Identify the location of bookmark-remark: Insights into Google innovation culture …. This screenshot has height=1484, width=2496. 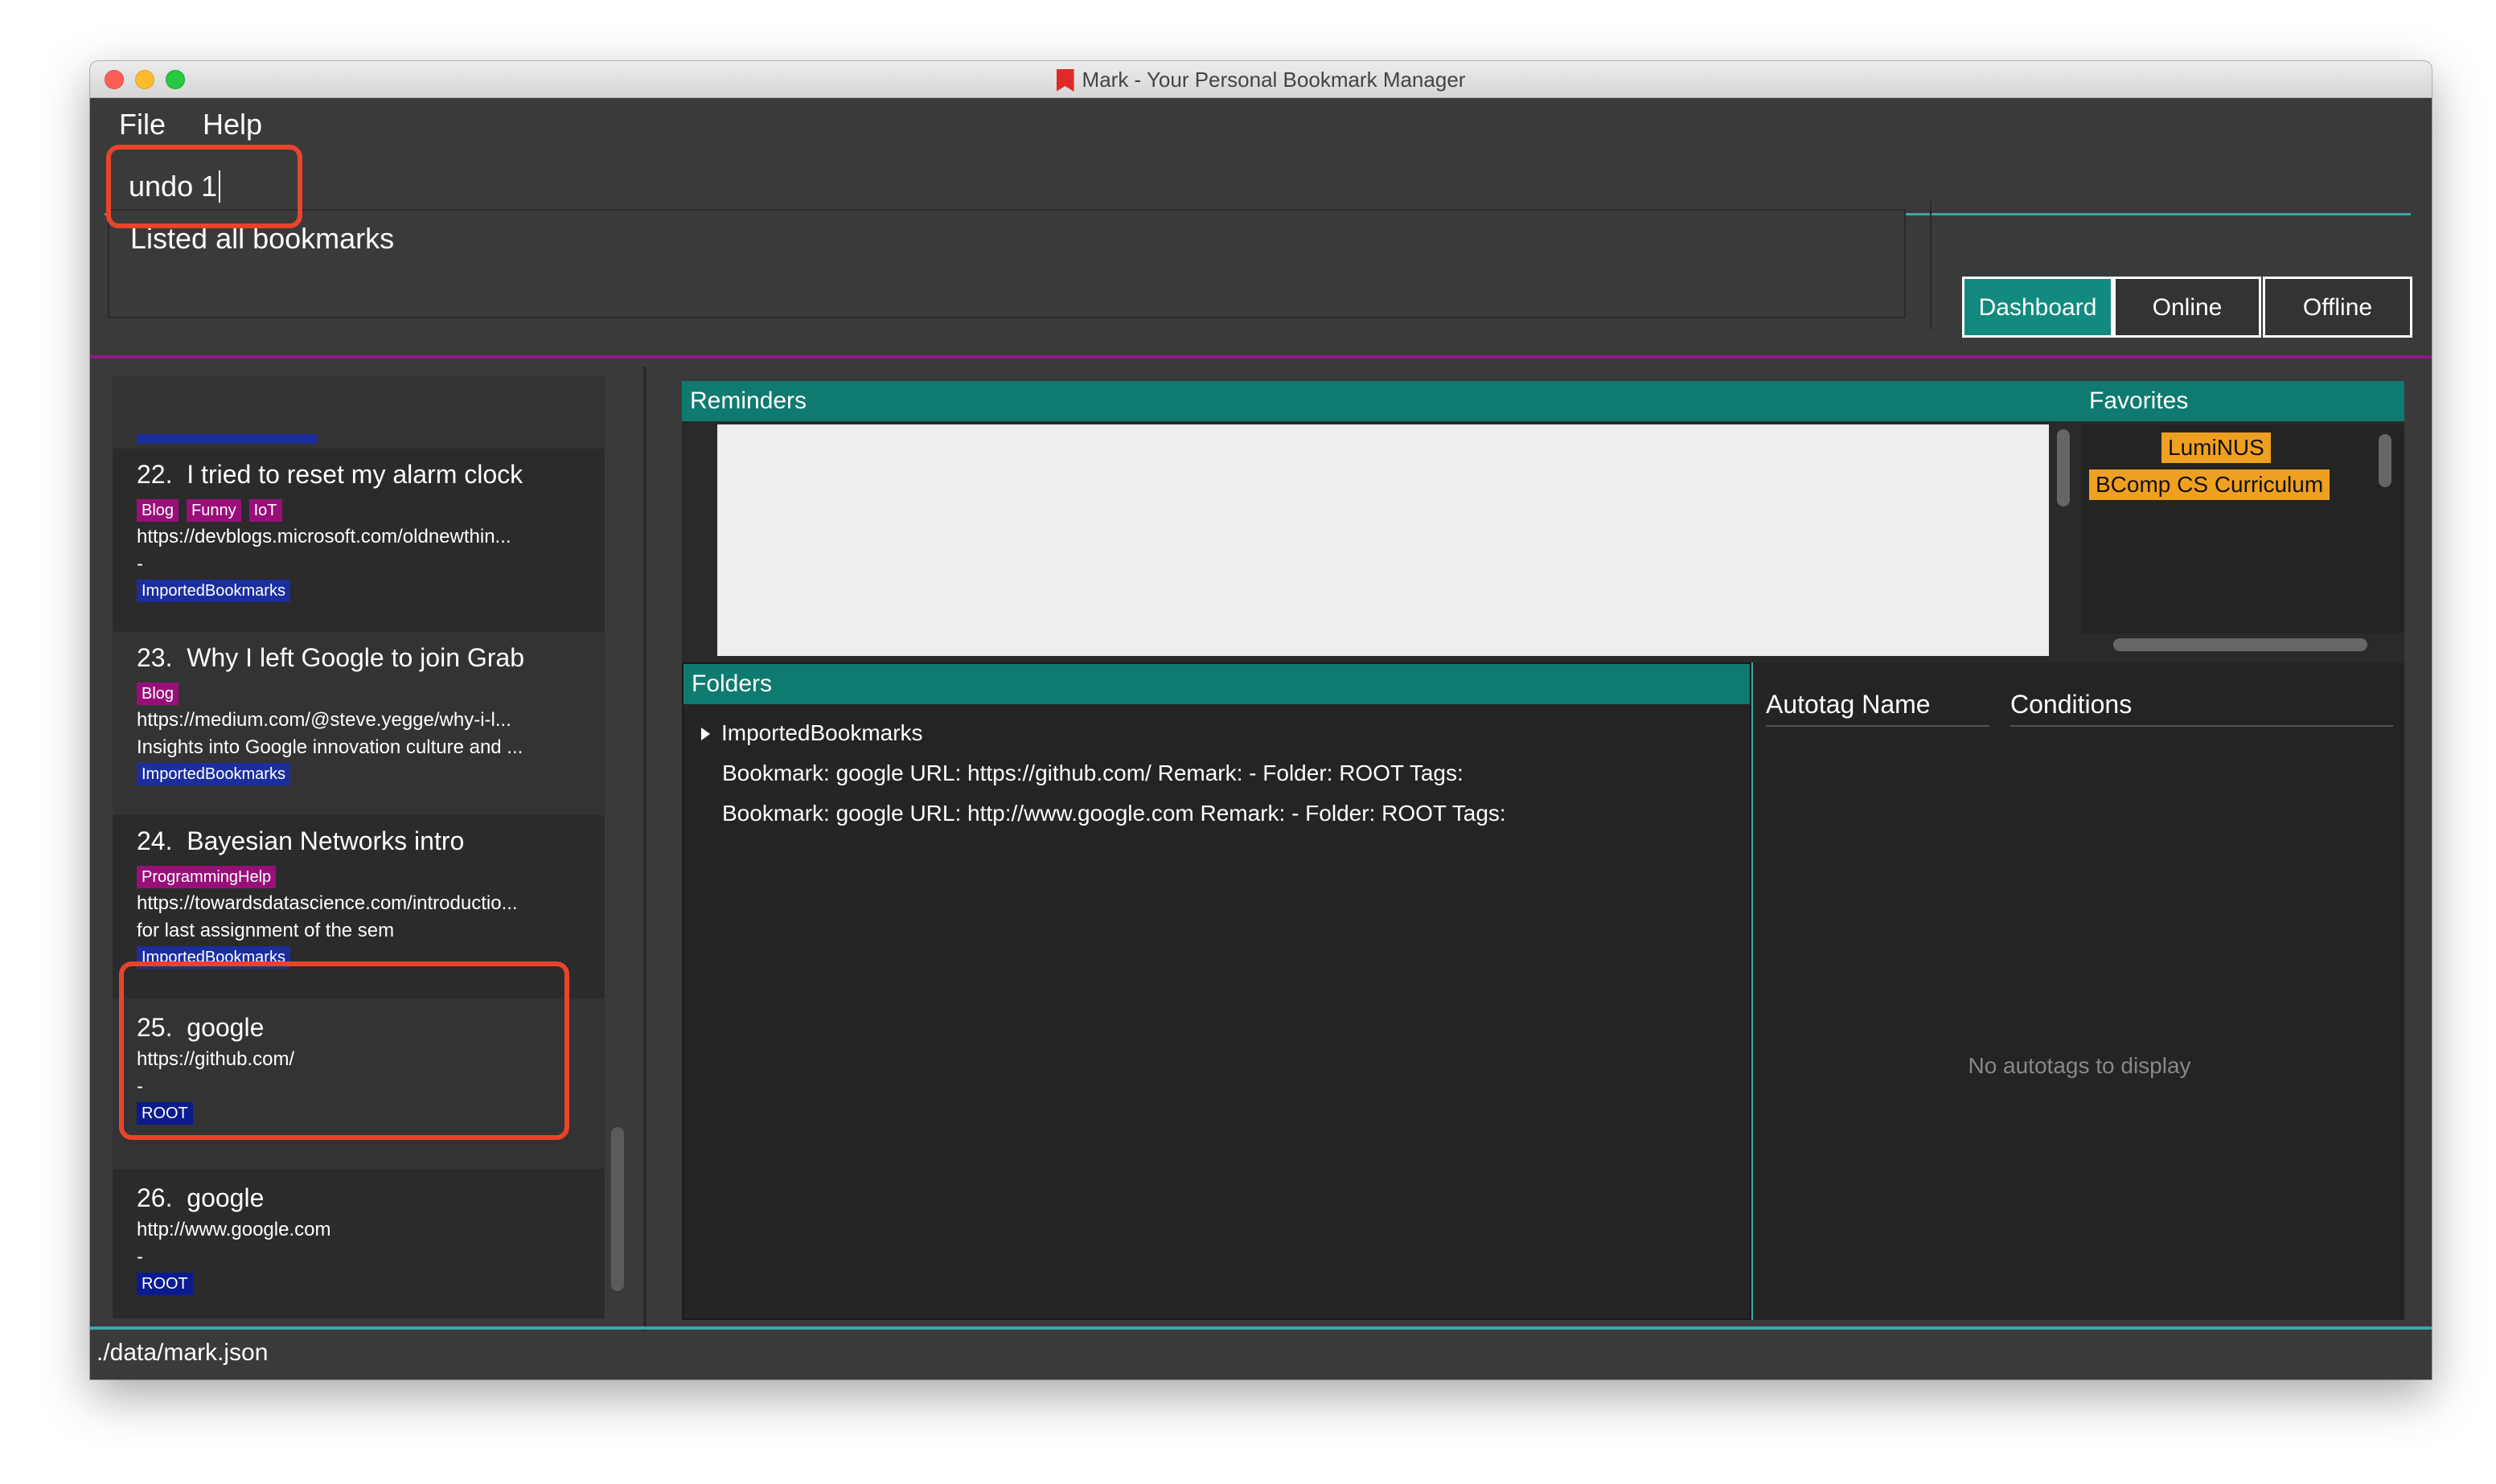
(330, 747).